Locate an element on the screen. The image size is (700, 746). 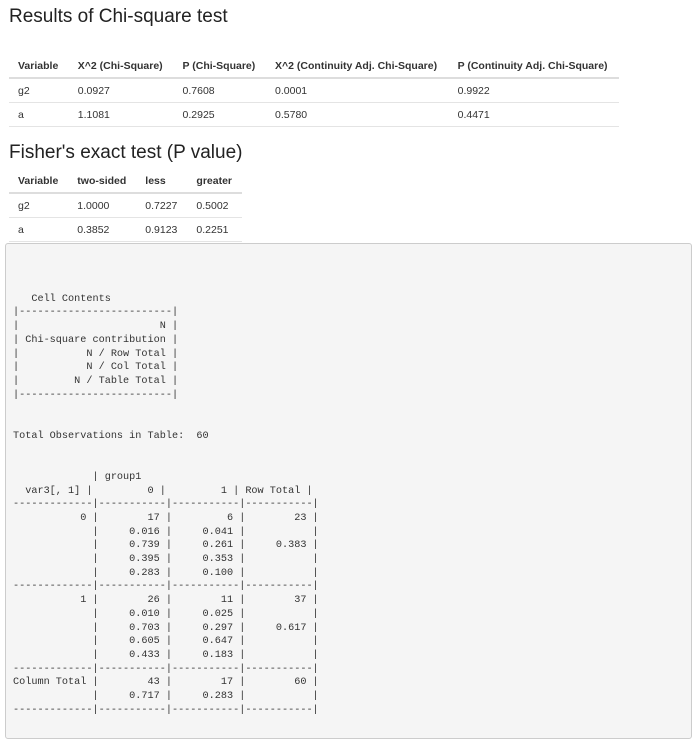
column-header: P (Continuity Adj. Chi-Square) is located at coordinates (533, 62).